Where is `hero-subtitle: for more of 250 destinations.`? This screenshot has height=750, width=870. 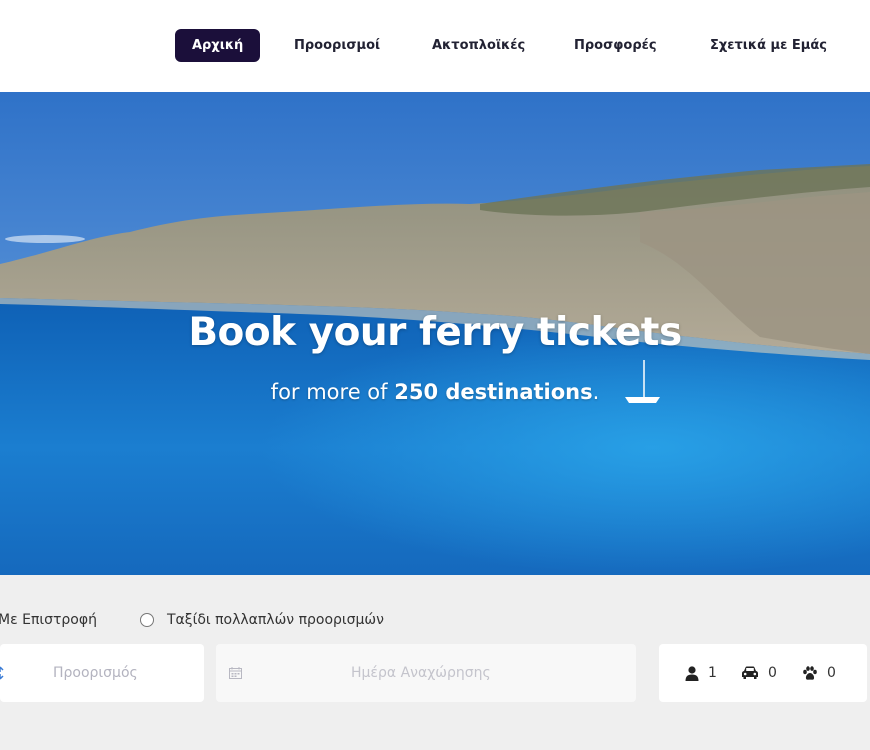 hero-subtitle: for more of 250 destinations. is located at coordinates (435, 392).